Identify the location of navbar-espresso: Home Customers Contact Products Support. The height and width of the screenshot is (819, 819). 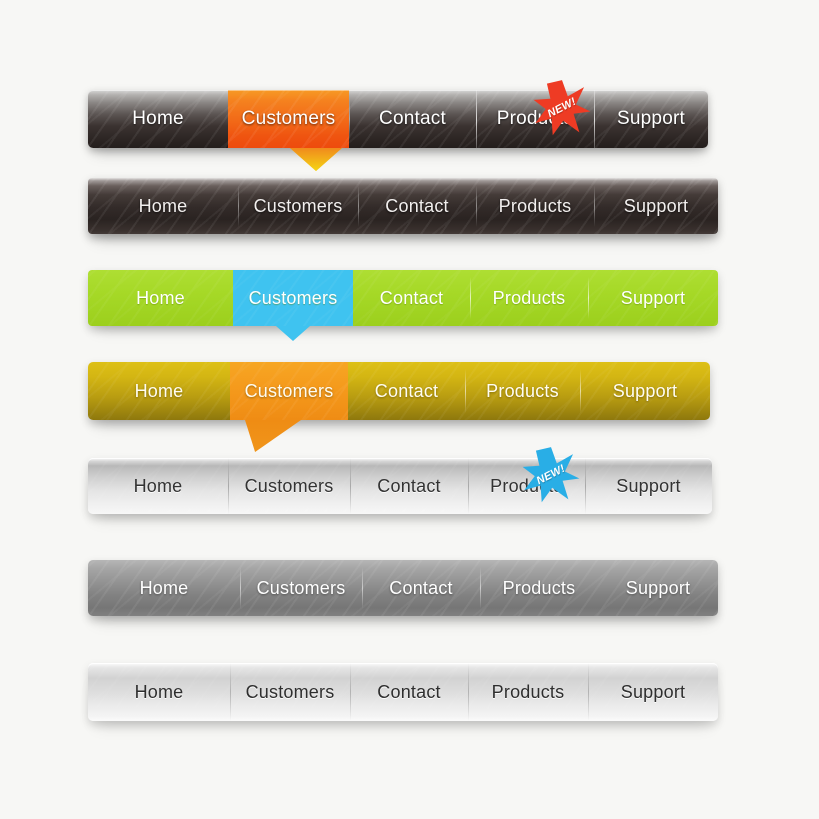
(403, 206).